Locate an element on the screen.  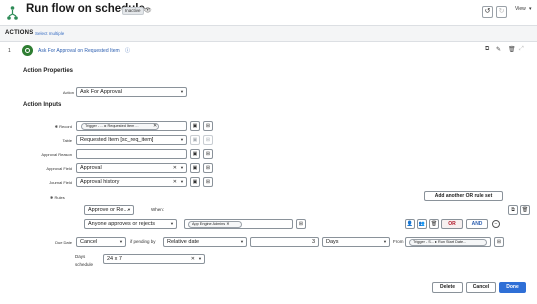
redo-icon: ↻ is located at coordinates (501, 11).